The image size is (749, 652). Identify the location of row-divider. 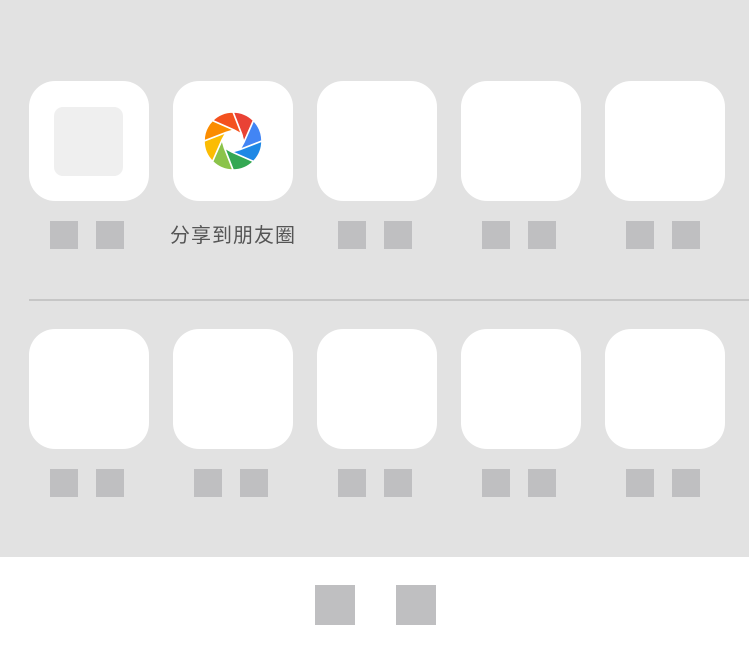
(389, 300).